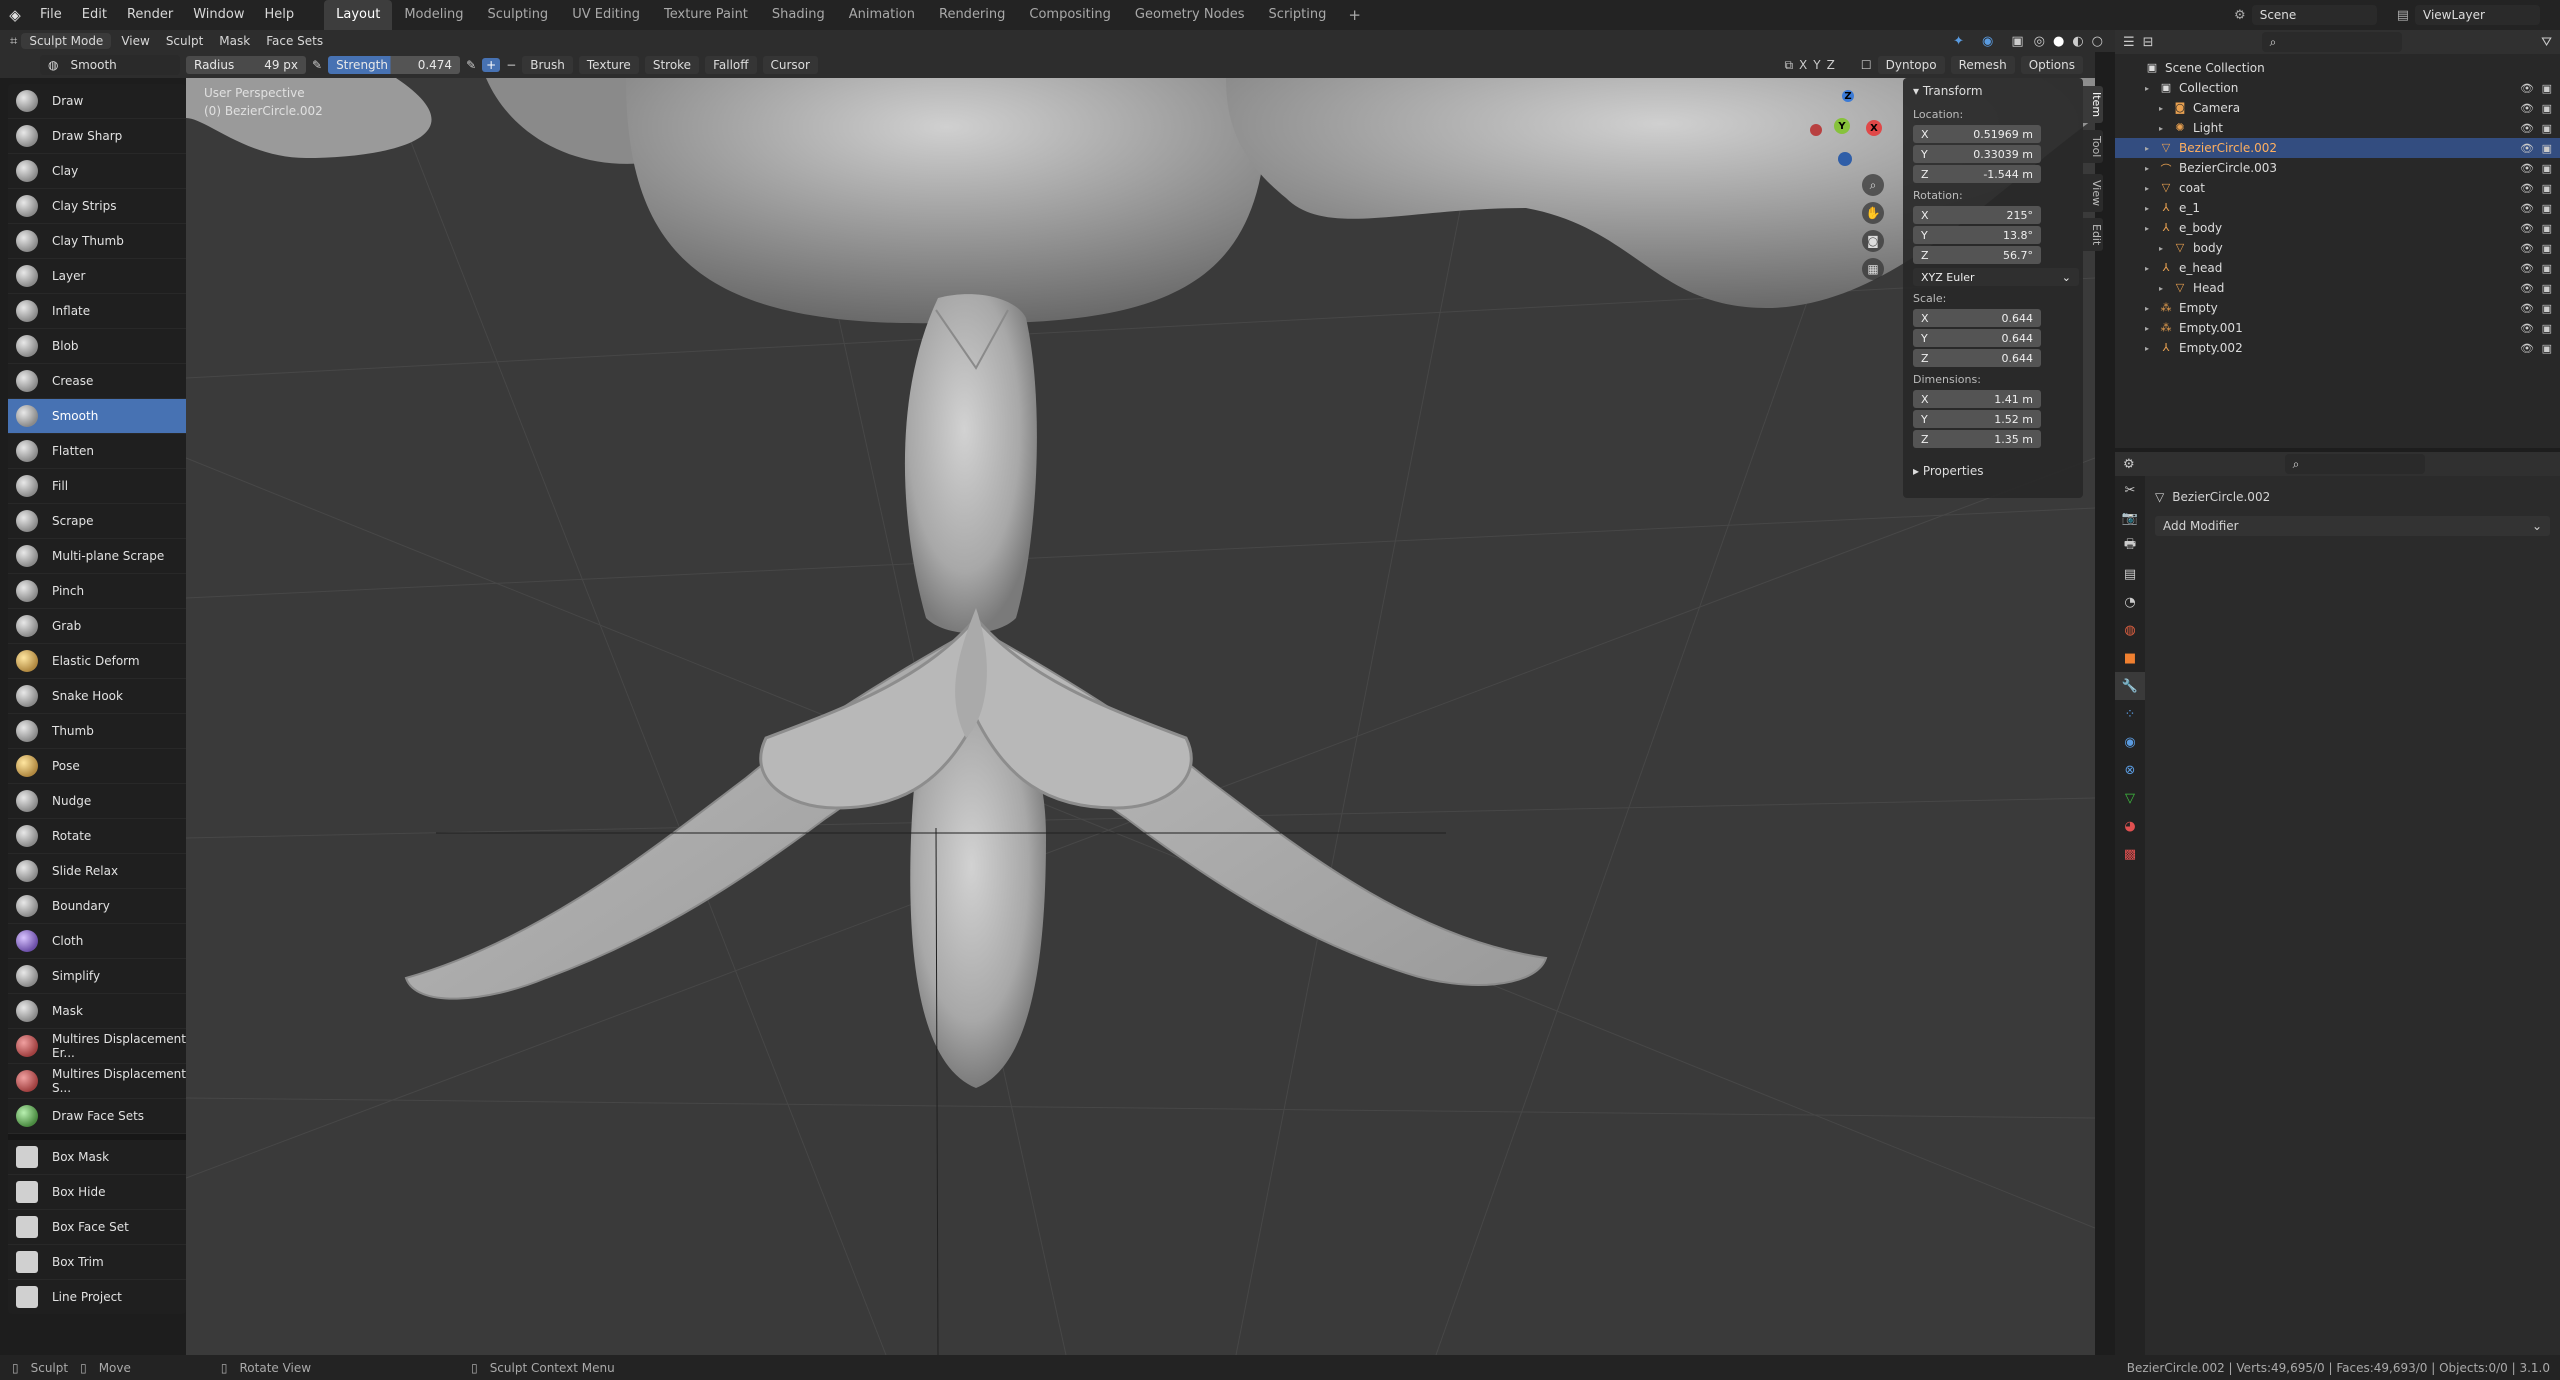  What do you see at coordinates (97, 696) in the screenshot?
I see `tool-snake-hook: Snake Hook` at bounding box center [97, 696].